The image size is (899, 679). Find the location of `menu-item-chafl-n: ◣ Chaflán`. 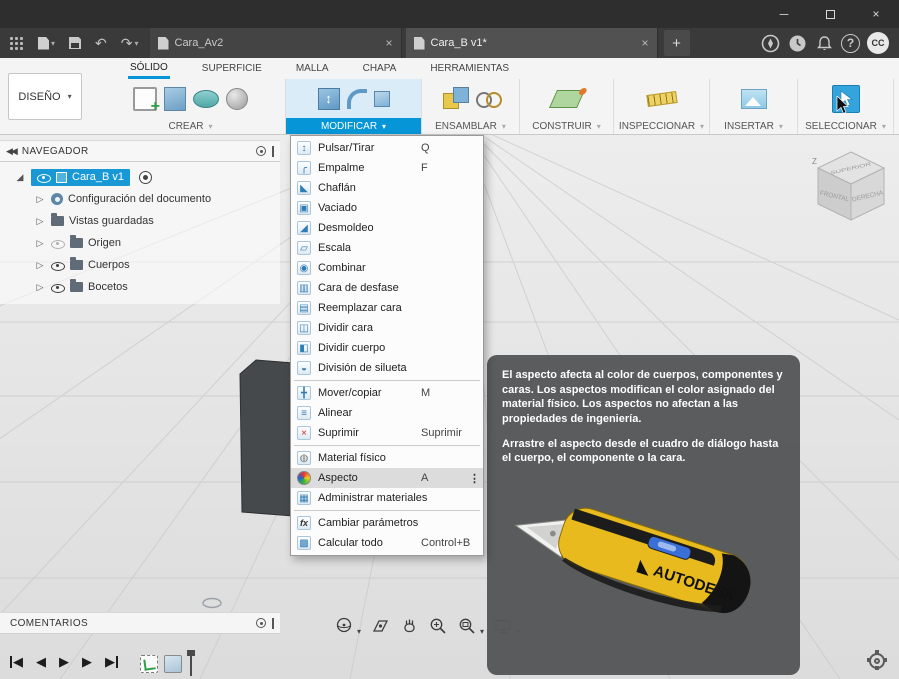

menu-item-chafl-n: ◣ Chaflán is located at coordinates (387, 188).